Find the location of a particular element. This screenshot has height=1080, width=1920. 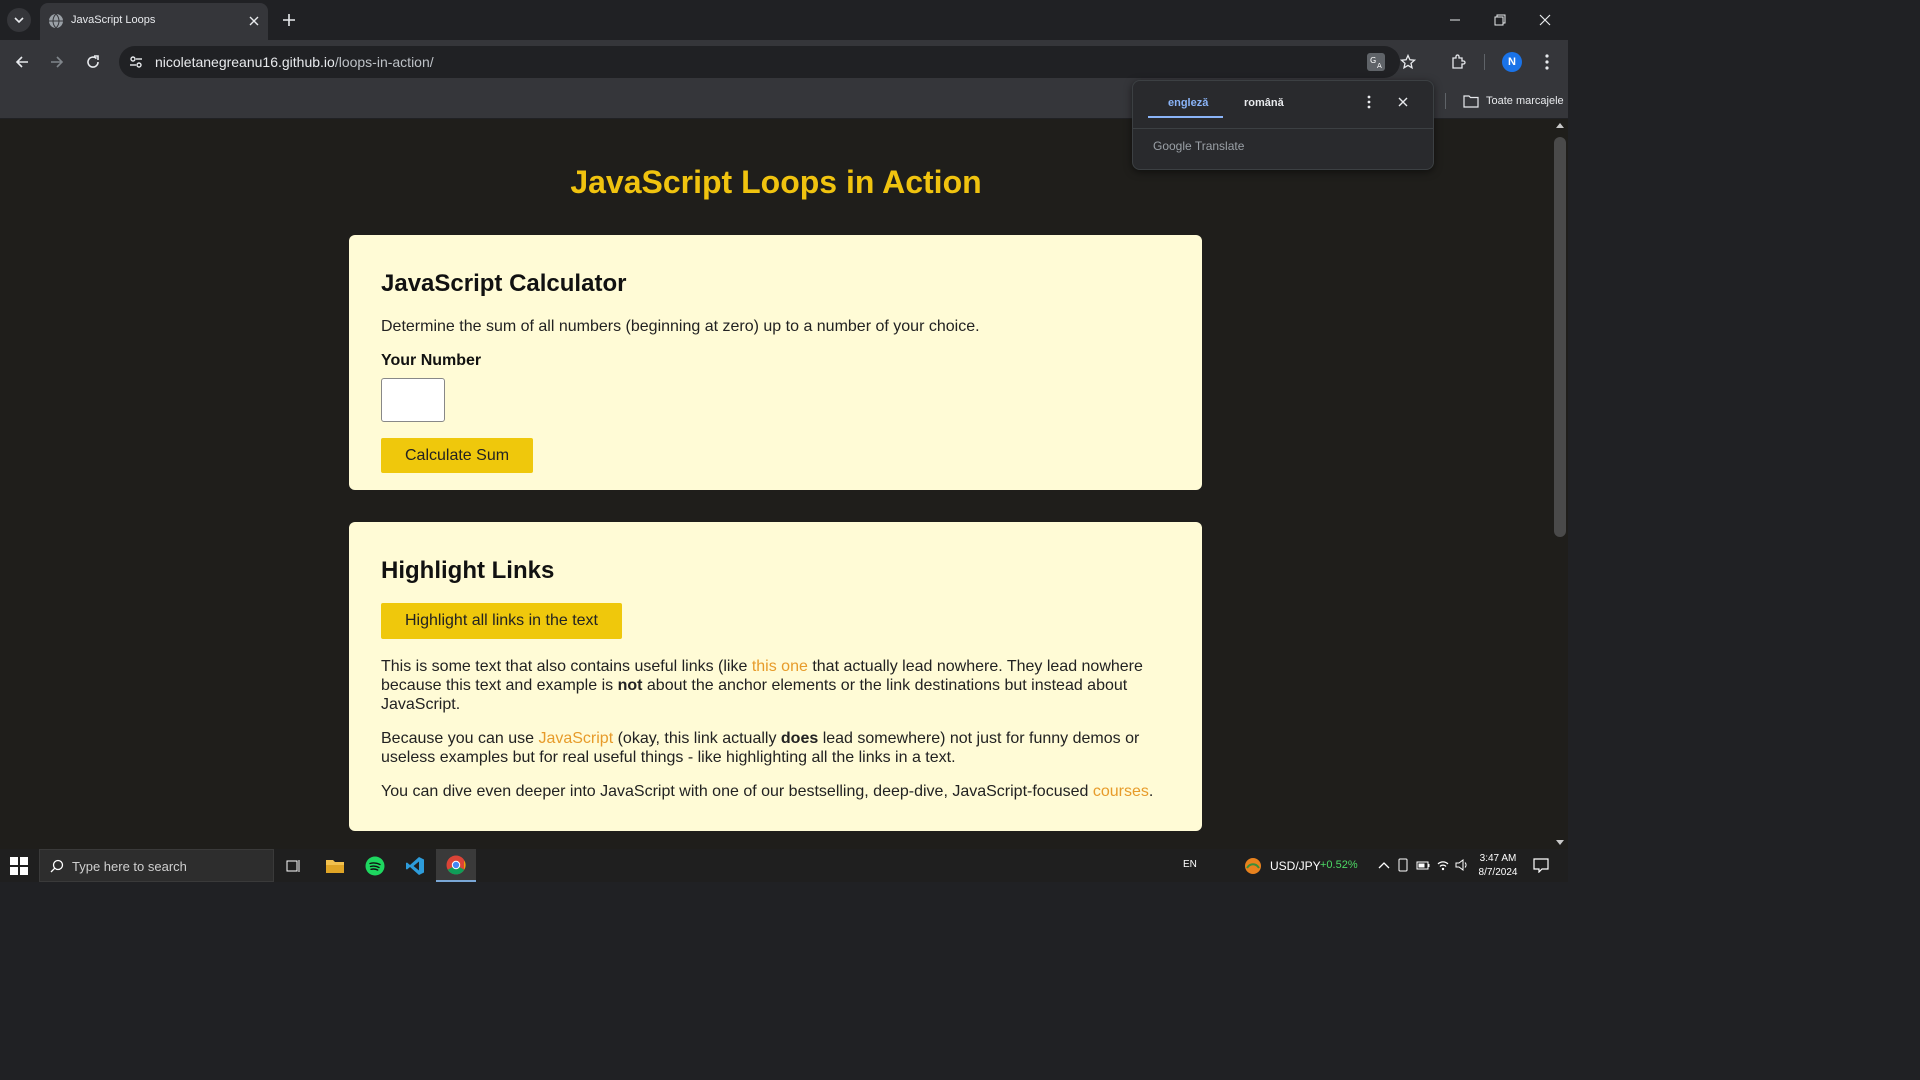

url-host: nicoletanegreanu16.github.io is located at coordinates (245, 62).